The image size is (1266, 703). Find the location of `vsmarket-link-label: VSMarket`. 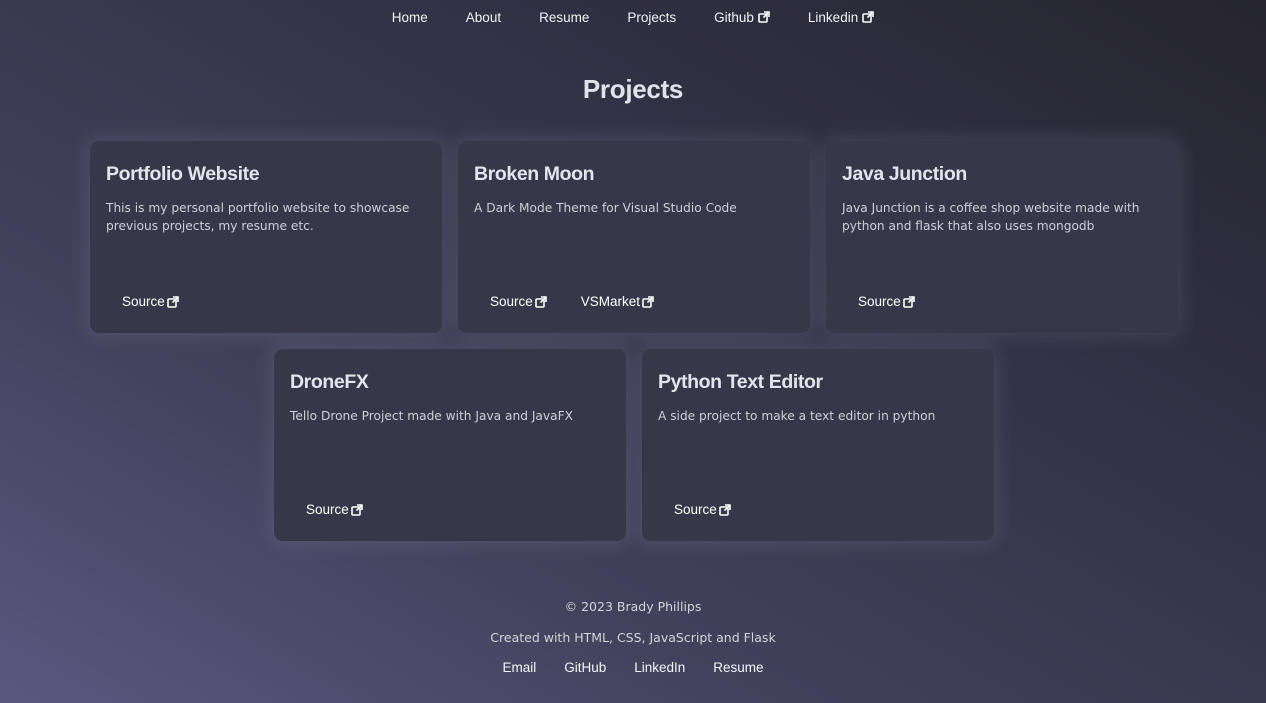

vsmarket-link-label: VSMarket is located at coordinates (610, 301).